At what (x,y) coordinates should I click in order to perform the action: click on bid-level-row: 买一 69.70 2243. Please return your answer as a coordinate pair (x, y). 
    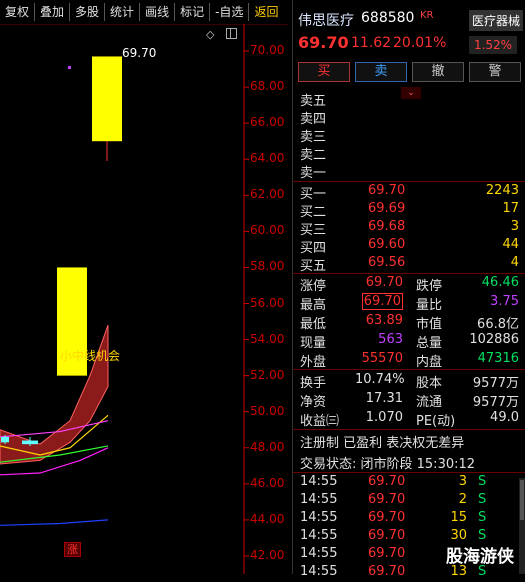
    Looking at the image, I should click on (409, 192).